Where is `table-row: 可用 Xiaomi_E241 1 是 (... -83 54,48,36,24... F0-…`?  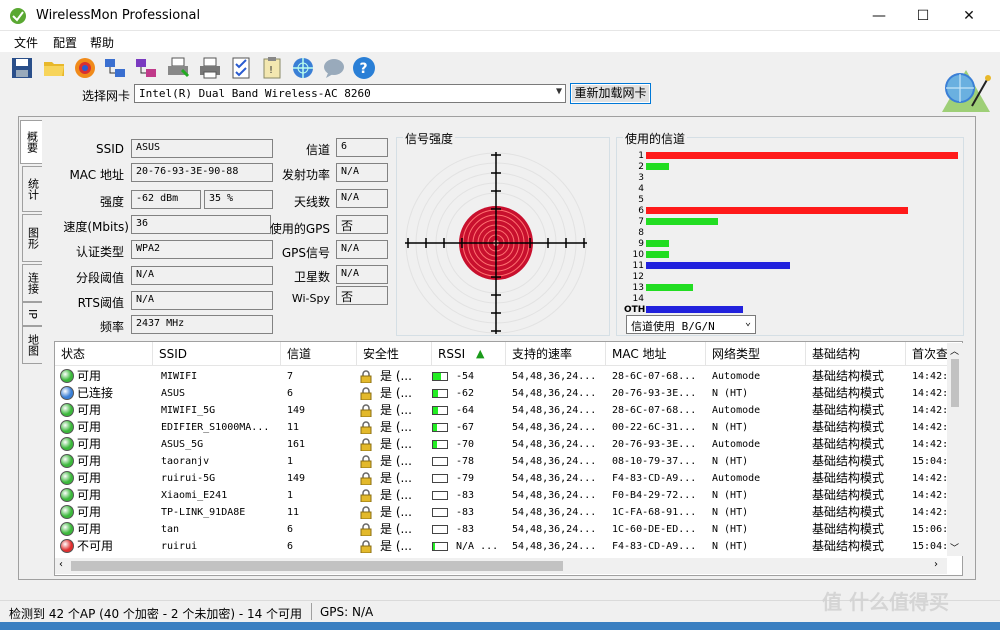 table-row: 可用 Xiaomi_E241 1 是 (... -83 54,48,36,24... F0-… is located at coordinates (501, 495).